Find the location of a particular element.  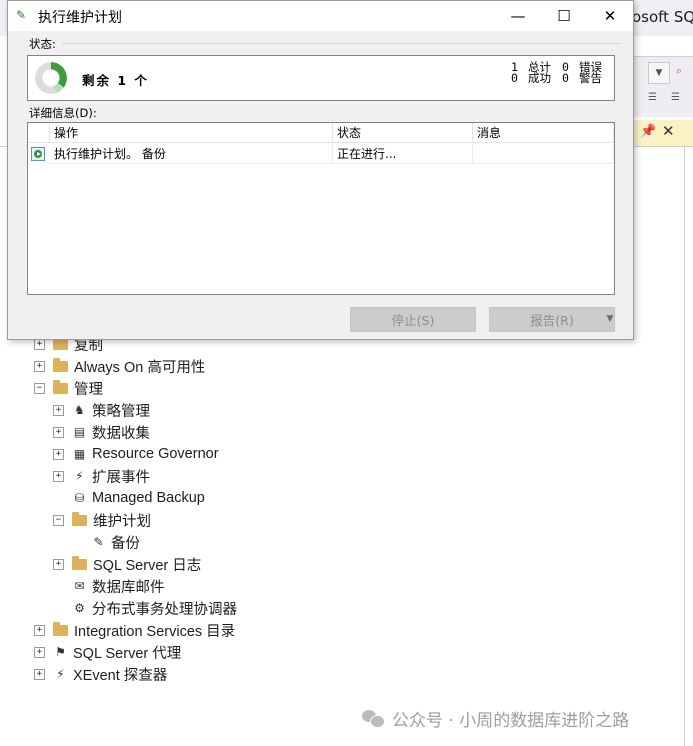

tree-item: + ⚡ 扩展事件 is located at coordinates (101, 476).